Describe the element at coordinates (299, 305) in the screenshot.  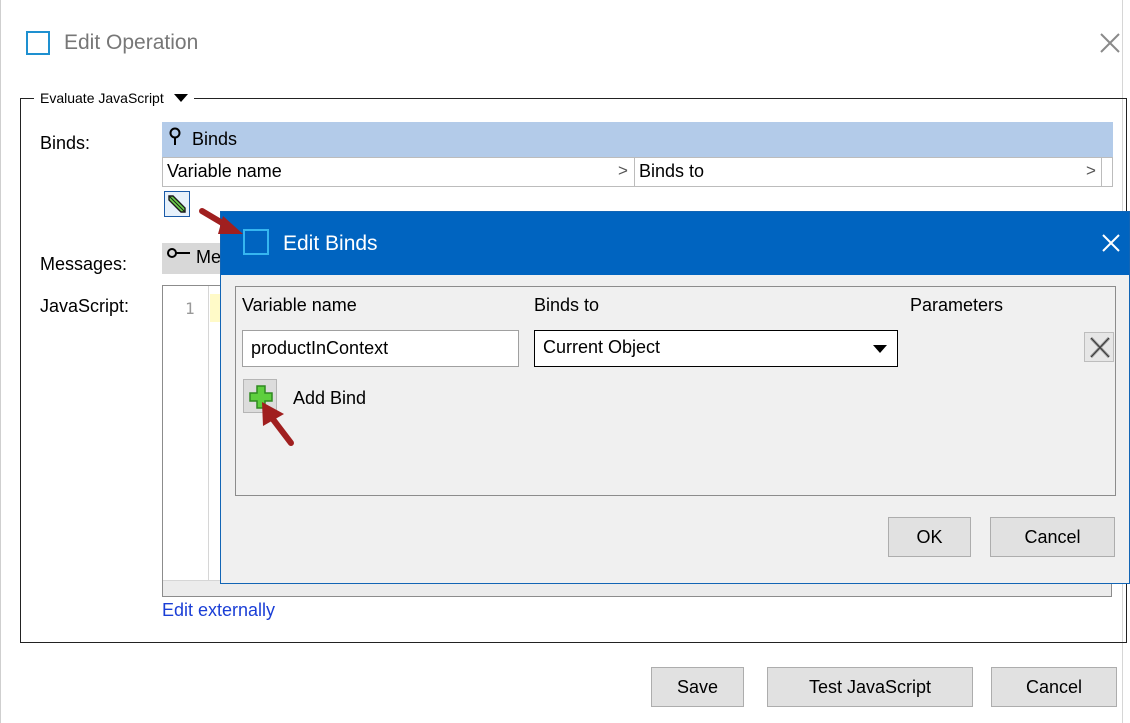
I see `variable-name-header: Variable name` at that location.